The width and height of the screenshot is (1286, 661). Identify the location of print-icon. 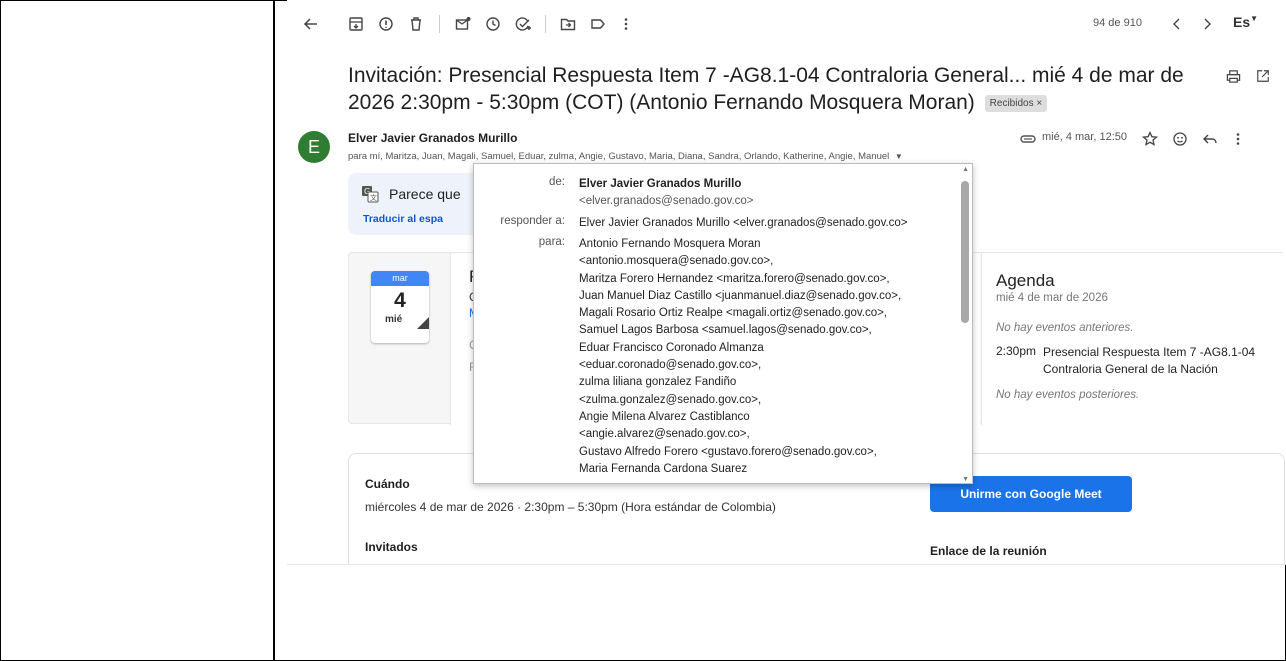
(1233, 76).